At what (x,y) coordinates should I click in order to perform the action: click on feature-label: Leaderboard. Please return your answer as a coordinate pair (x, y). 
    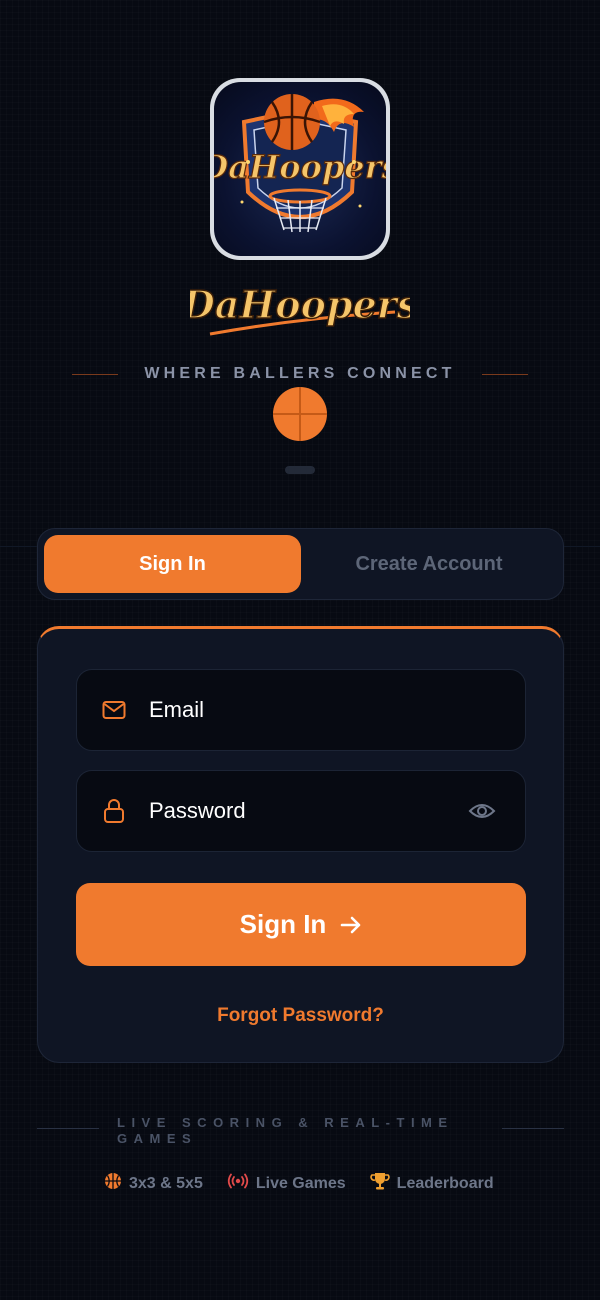
    Looking at the image, I should click on (445, 1183).